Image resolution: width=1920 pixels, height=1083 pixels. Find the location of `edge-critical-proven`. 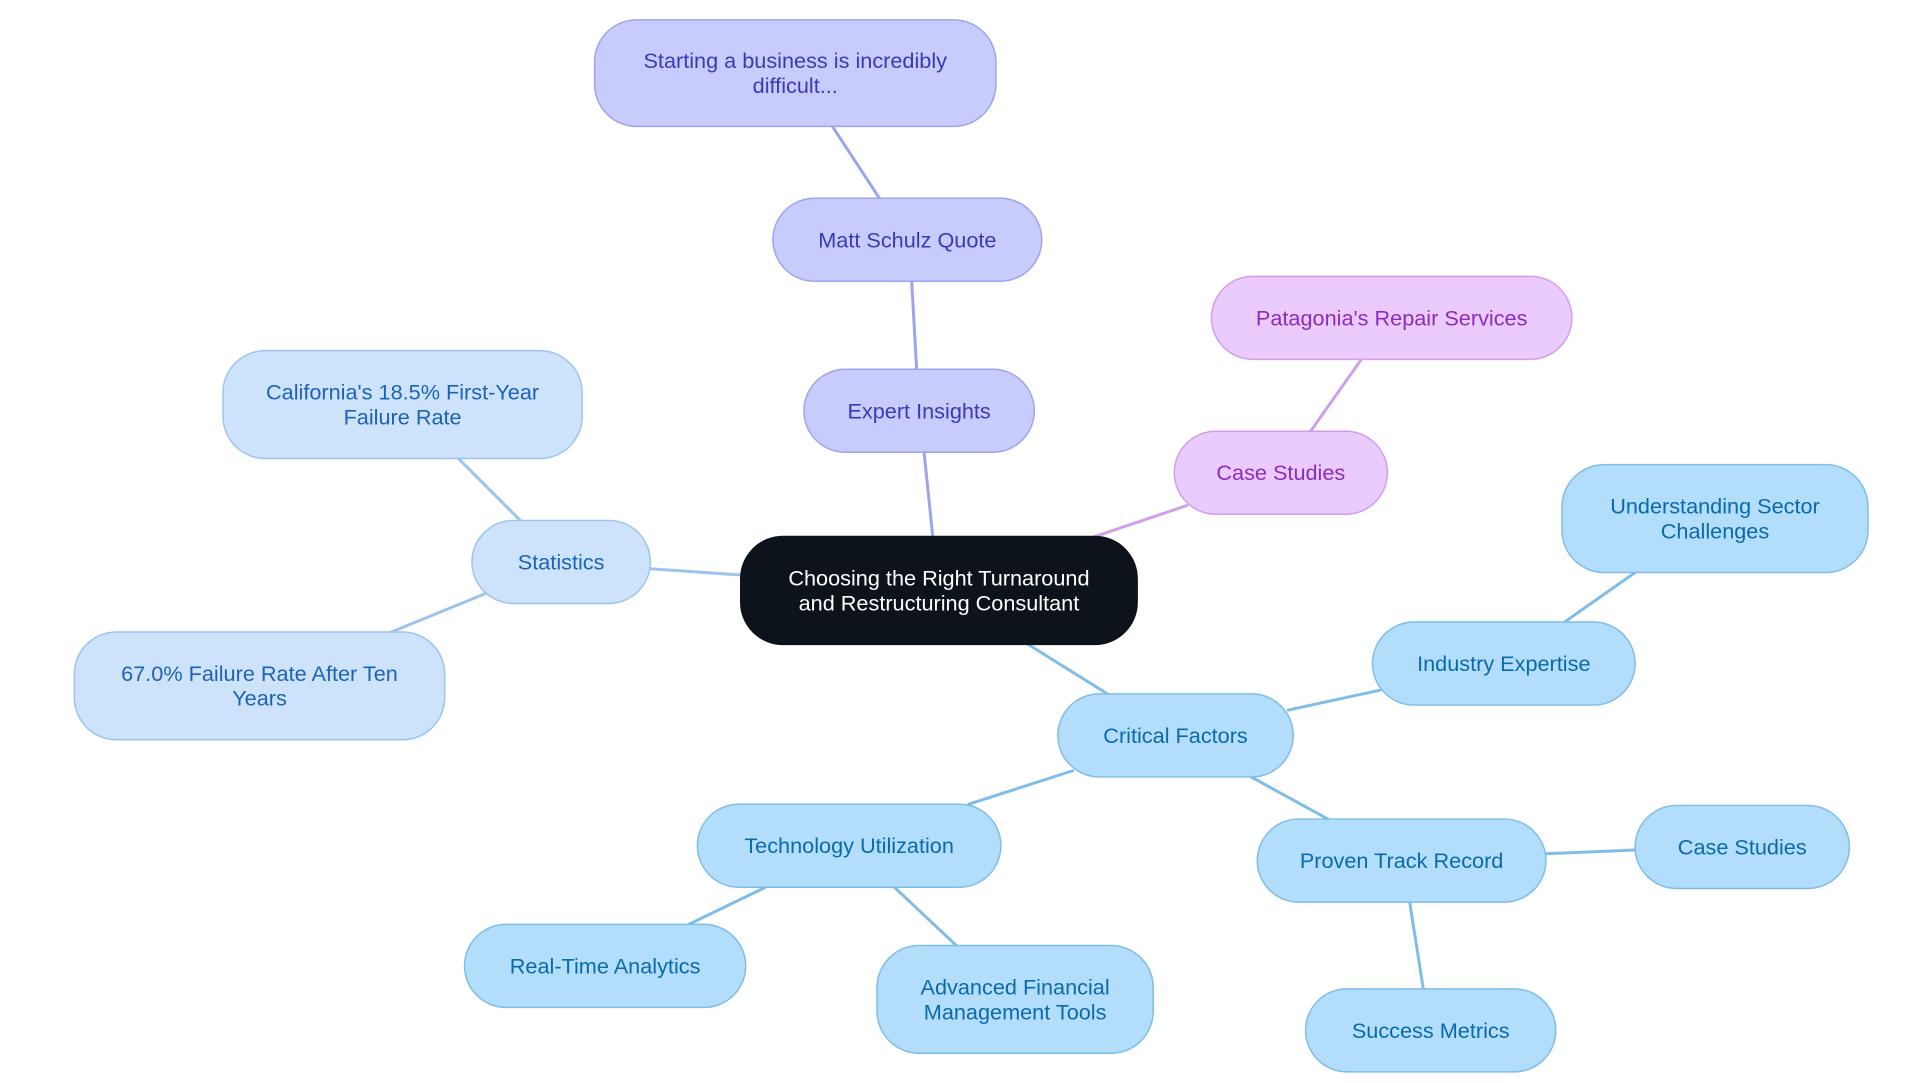

edge-critical-proven is located at coordinates (1289, 798).